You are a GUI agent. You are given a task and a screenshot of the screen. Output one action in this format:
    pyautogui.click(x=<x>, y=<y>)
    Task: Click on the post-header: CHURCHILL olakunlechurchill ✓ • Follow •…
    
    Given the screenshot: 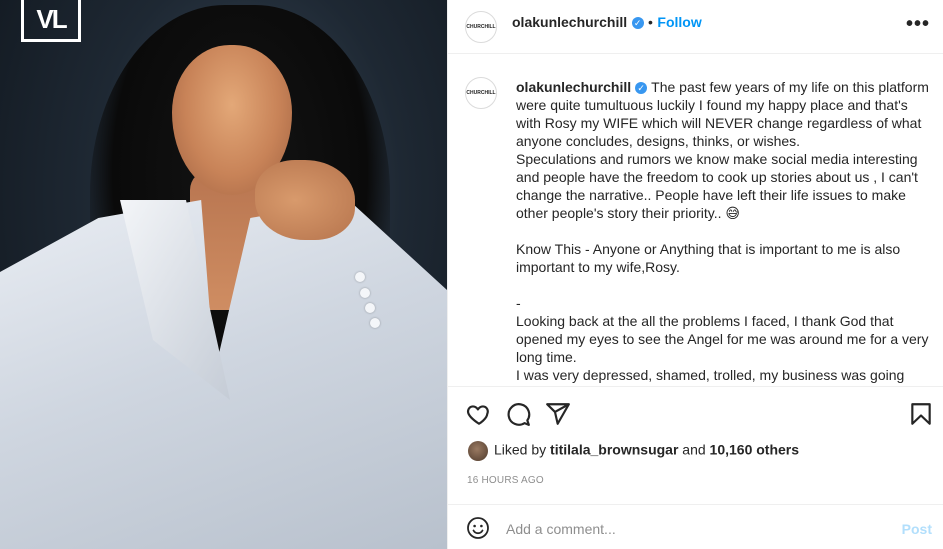 What is the action you would take?
    pyautogui.click(x=695, y=27)
    